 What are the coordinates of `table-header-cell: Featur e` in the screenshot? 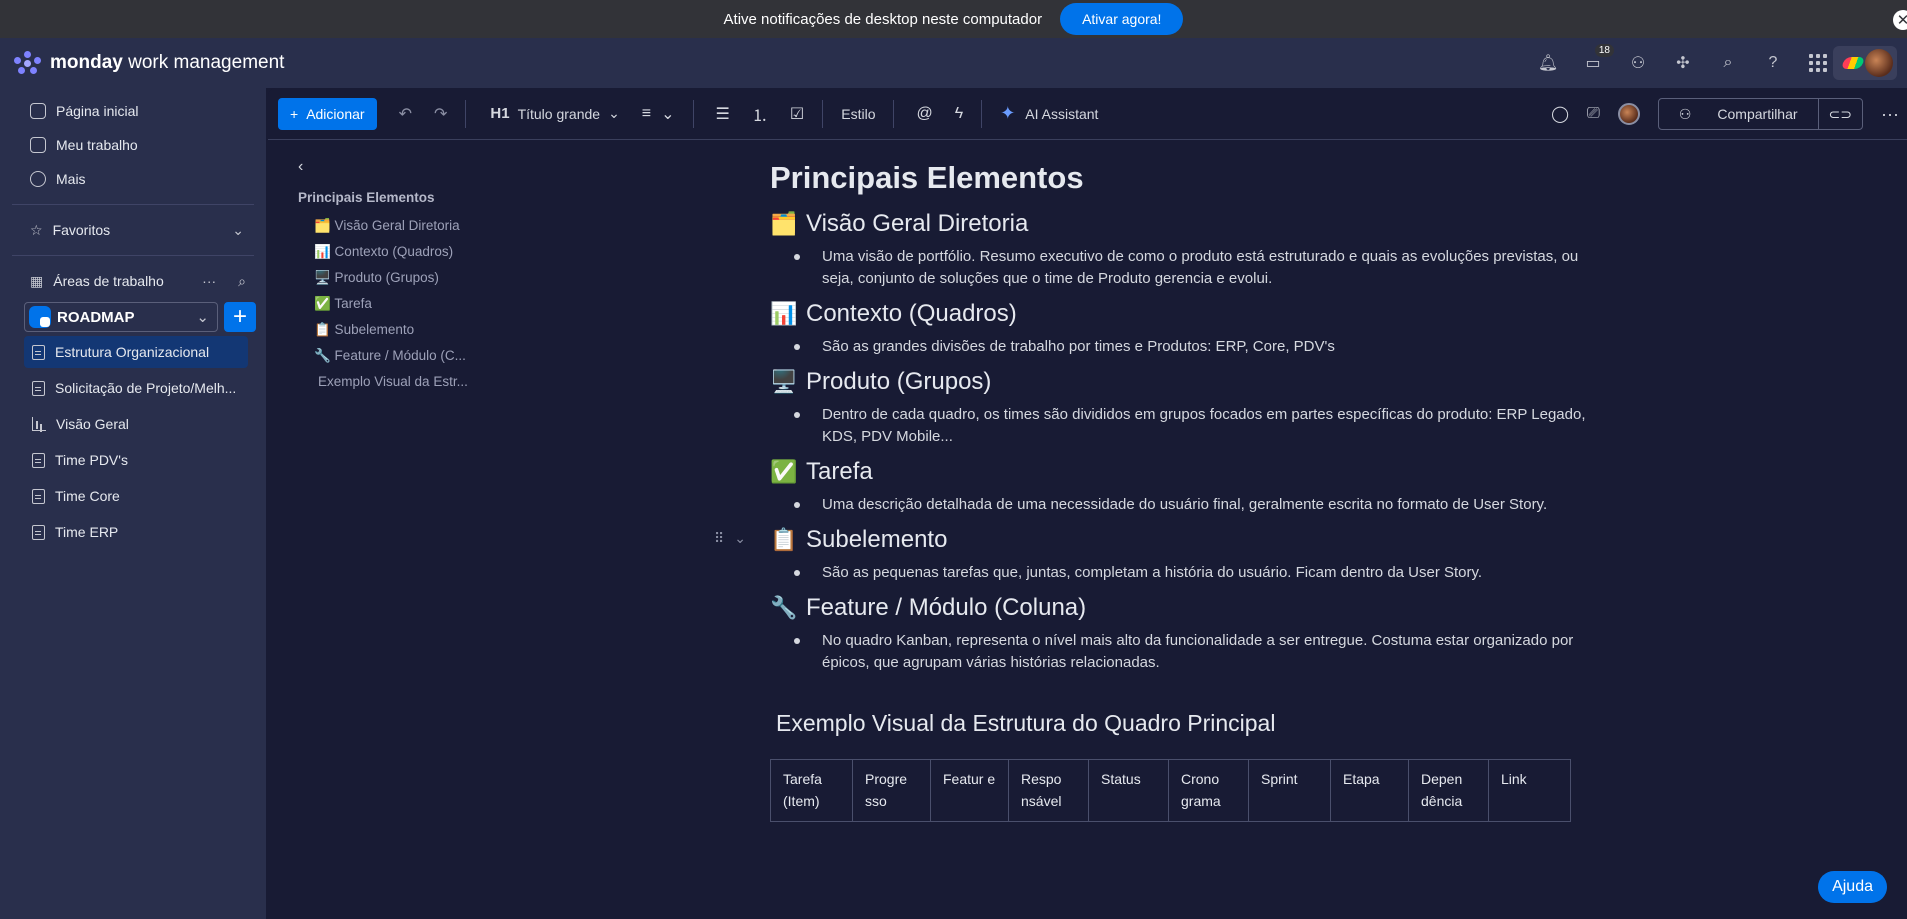 It's located at (969, 790).